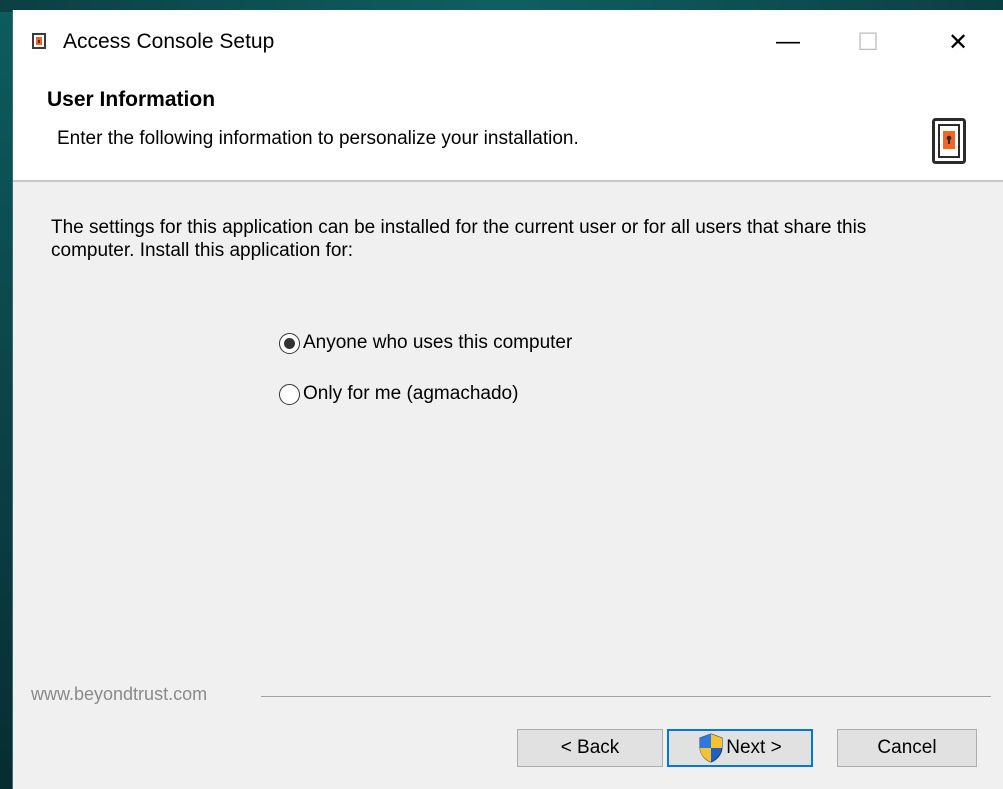 This screenshot has height=789, width=1003. What do you see at coordinates (590, 748) in the screenshot?
I see `back-button: < Back` at bounding box center [590, 748].